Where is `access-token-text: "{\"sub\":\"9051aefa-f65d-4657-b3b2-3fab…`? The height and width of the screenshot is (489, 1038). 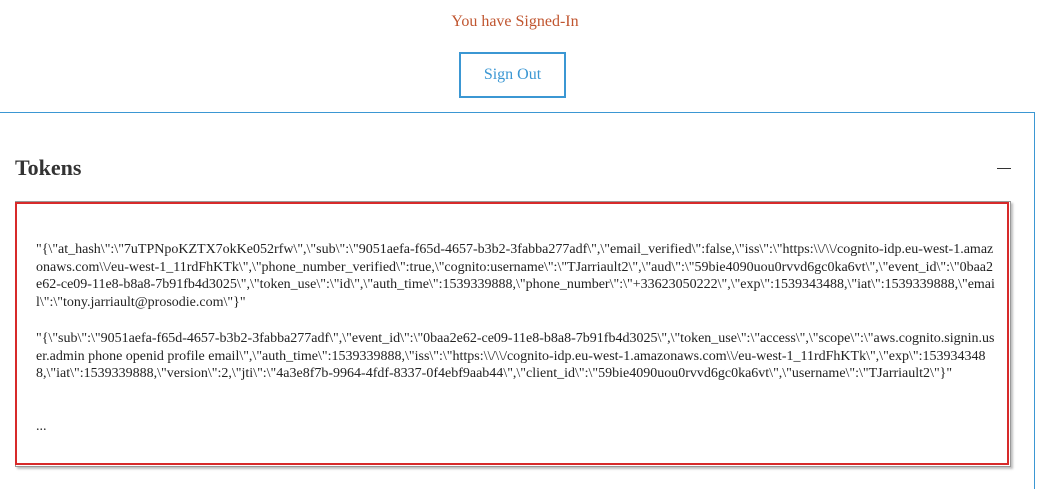 access-token-text: "{\"sub\":\"9051aefa-f65d-4657-b3b2-3fab… is located at coordinates (515, 356).